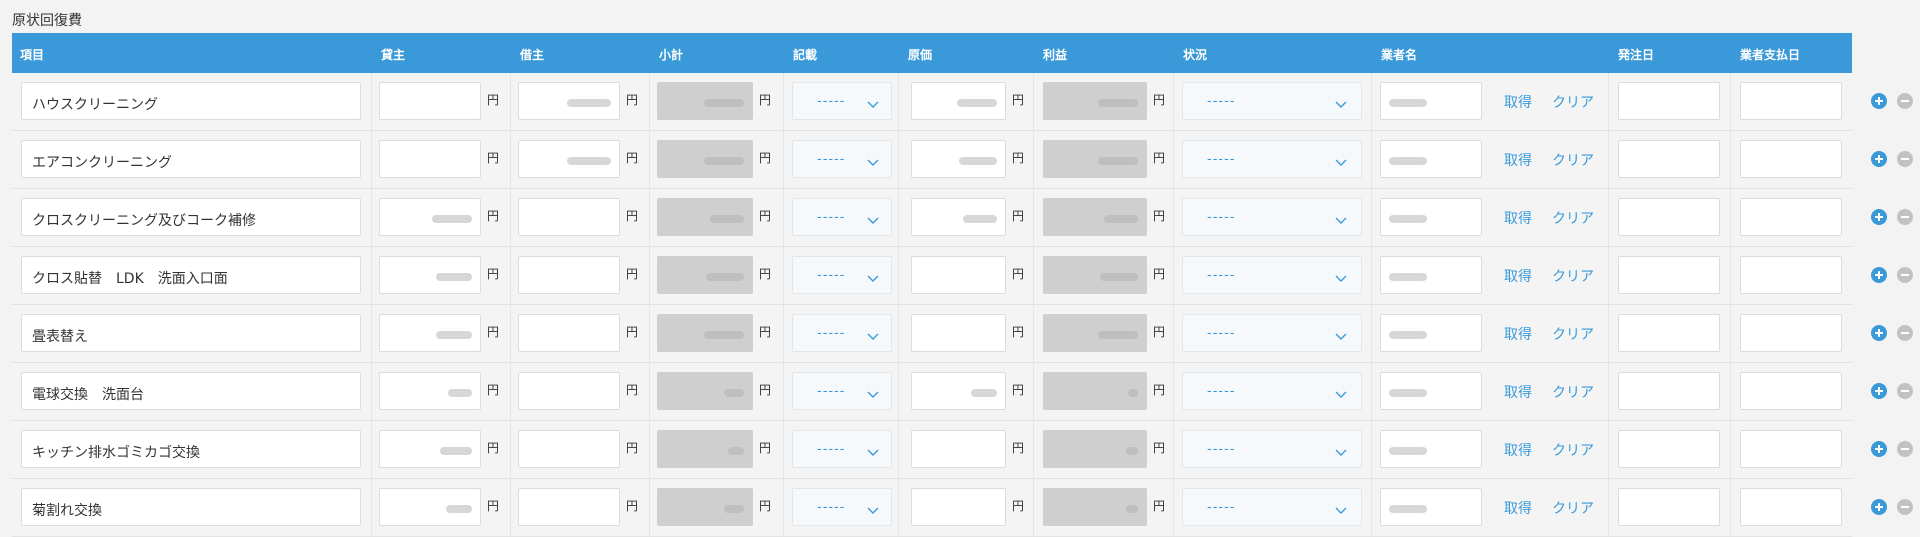  I want to click on item-name-input: クロス貼替 LDK 洗面入口面, so click(191, 275).